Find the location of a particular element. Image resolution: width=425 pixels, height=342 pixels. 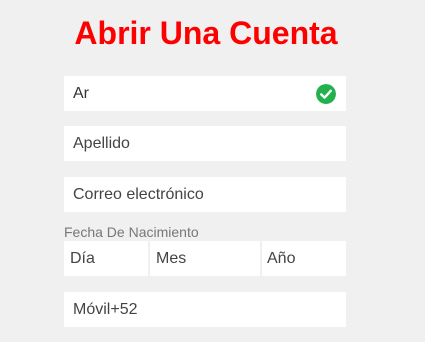

first-name-input is located at coordinates (205, 93).